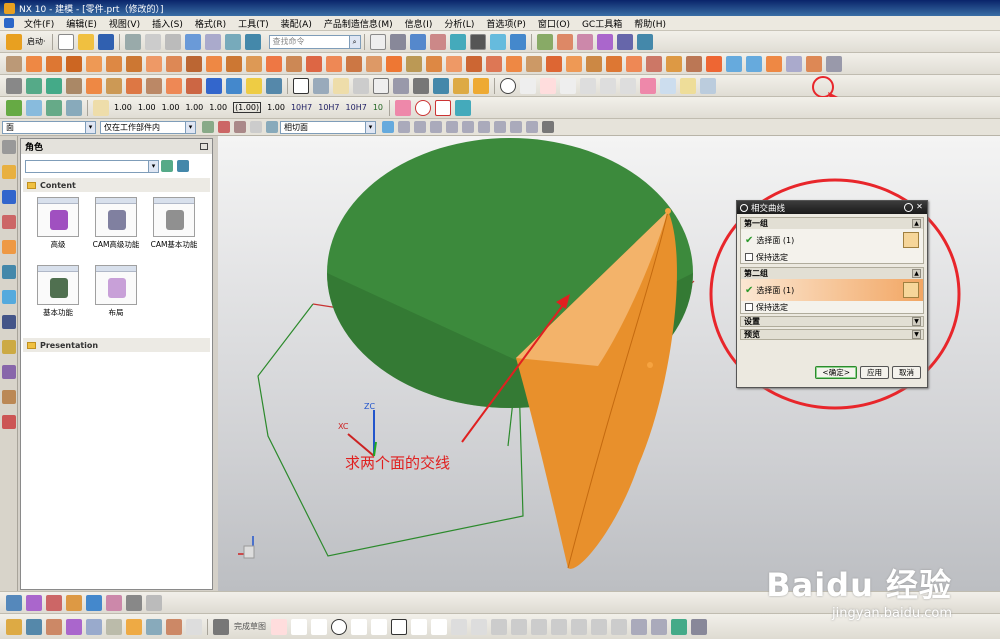 This screenshot has width=1000, height=639. Describe the element at coordinates (644, 41) in the screenshot. I see `distance-icon` at that location.